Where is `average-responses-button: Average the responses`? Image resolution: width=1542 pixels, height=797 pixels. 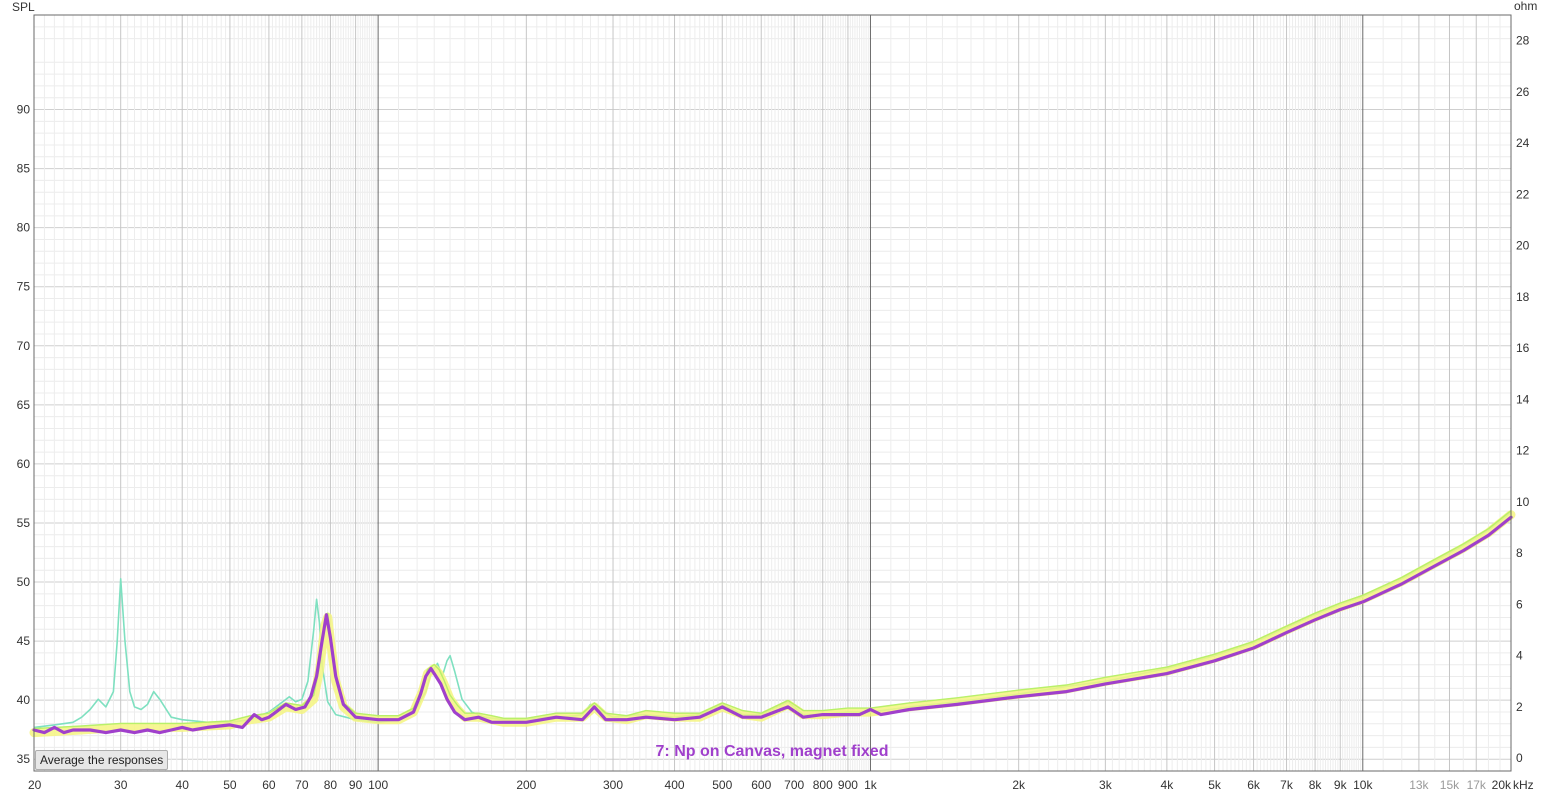
average-responses-button: Average the responses is located at coordinates (102, 760).